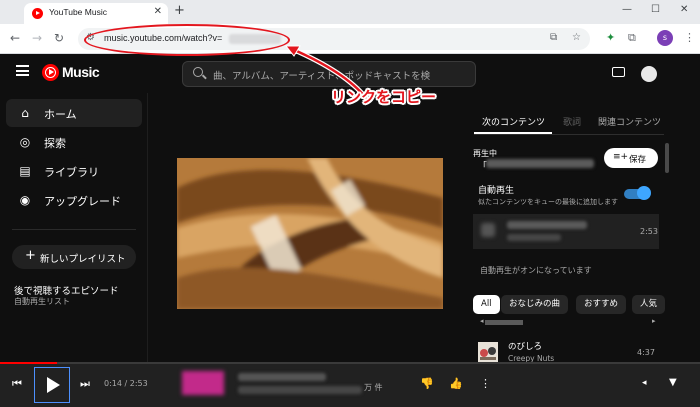 The height and width of the screenshot is (407, 700). Describe the element at coordinates (300, 390) in the screenshot. I see `now-playing-artist-redacted` at that location.